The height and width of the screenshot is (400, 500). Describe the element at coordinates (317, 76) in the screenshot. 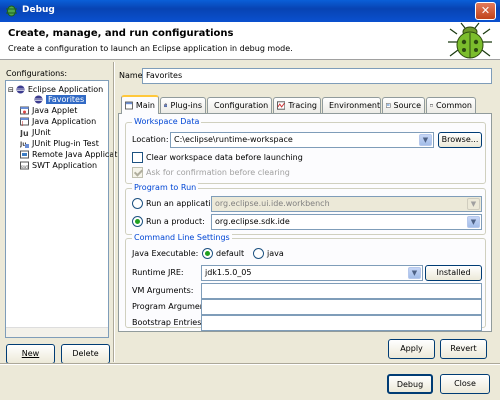

I see `name-field: Favorites` at that location.